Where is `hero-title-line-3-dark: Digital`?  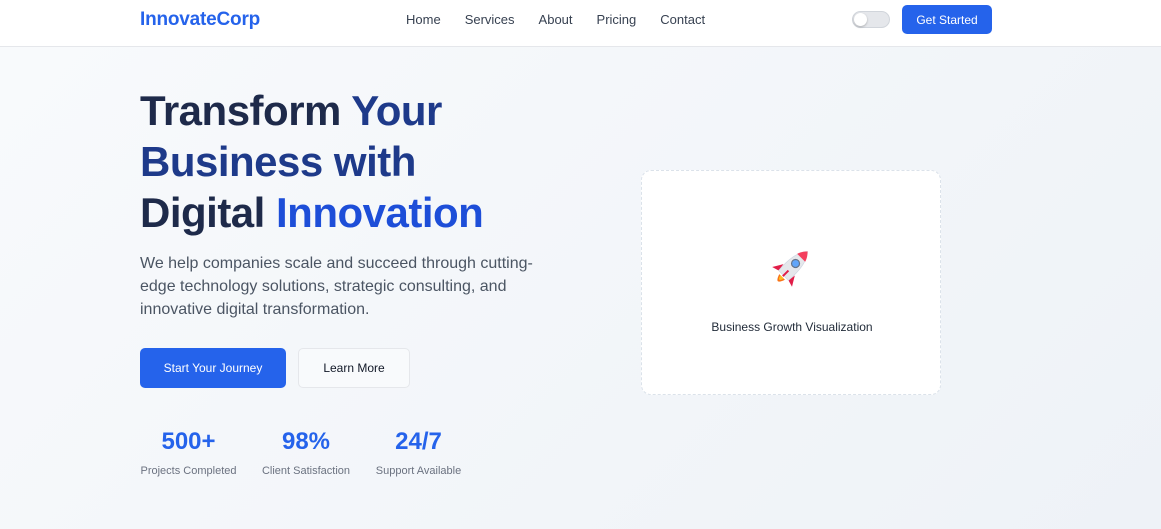
hero-title-line-3-dark: Digital is located at coordinates (208, 212).